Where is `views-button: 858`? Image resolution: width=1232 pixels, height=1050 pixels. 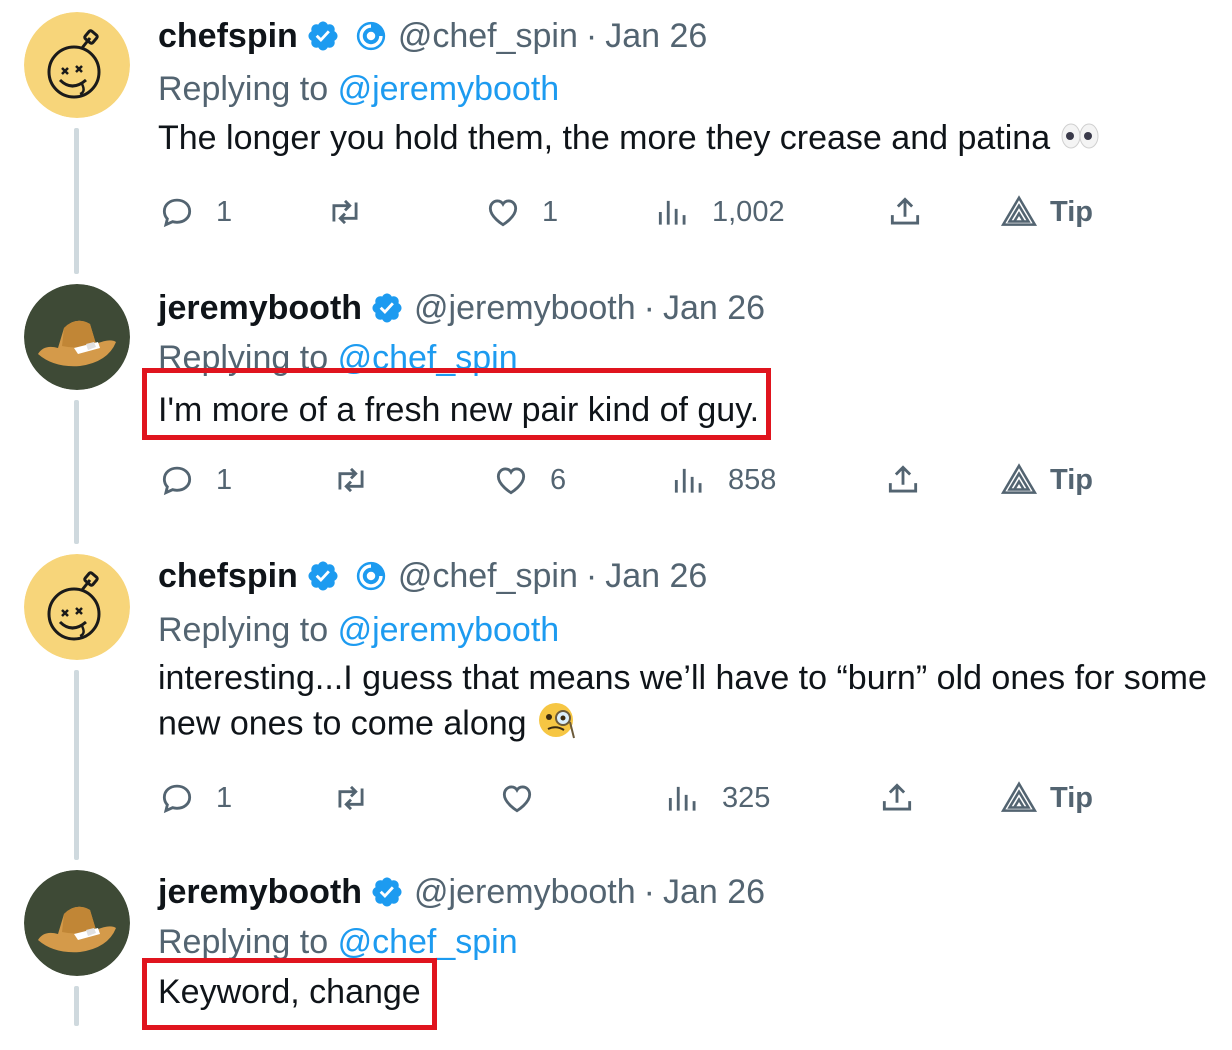
views-button: 858 is located at coordinates (723, 480).